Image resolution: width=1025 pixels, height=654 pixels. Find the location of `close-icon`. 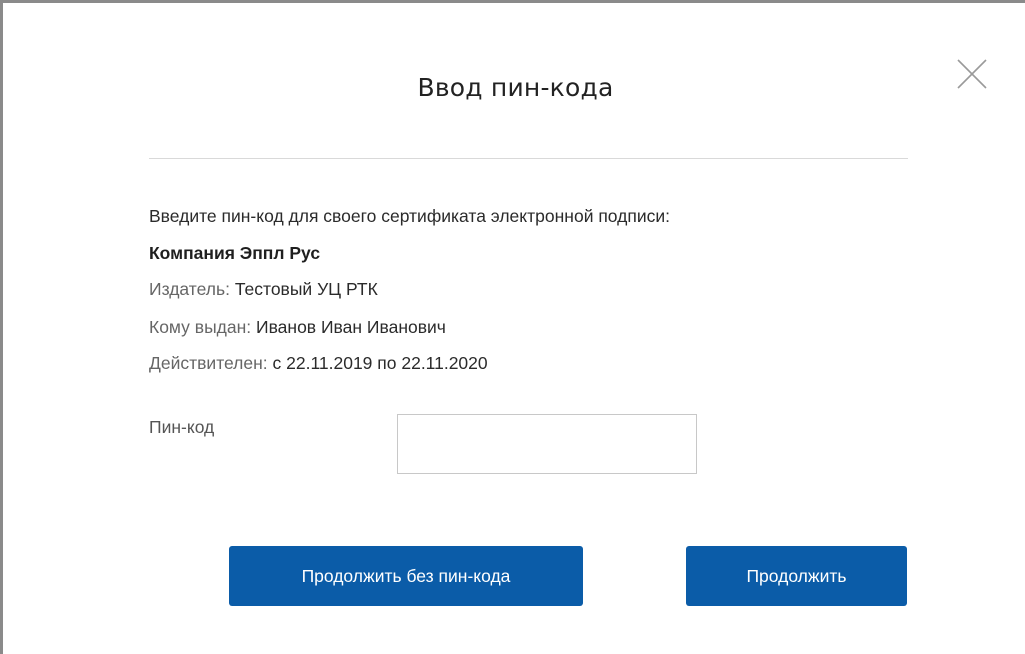

close-icon is located at coordinates (972, 74).